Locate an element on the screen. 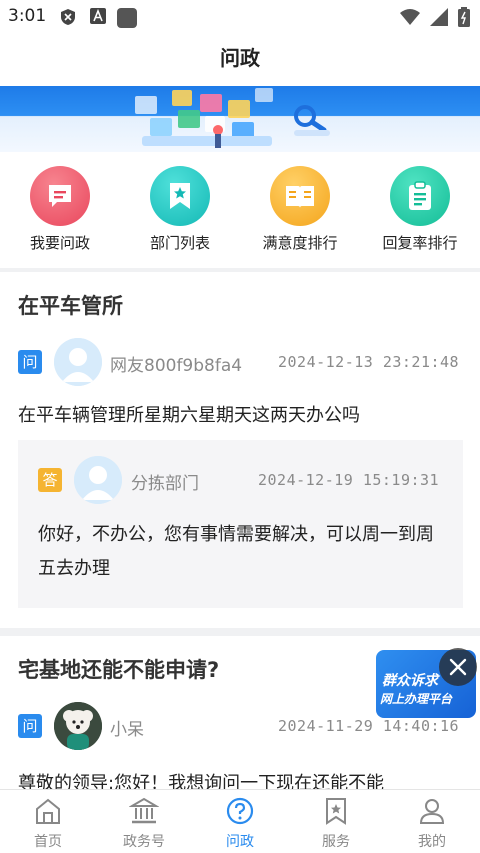 This screenshot has width=480, height=853. shield-icon is located at coordinates (68, 19).